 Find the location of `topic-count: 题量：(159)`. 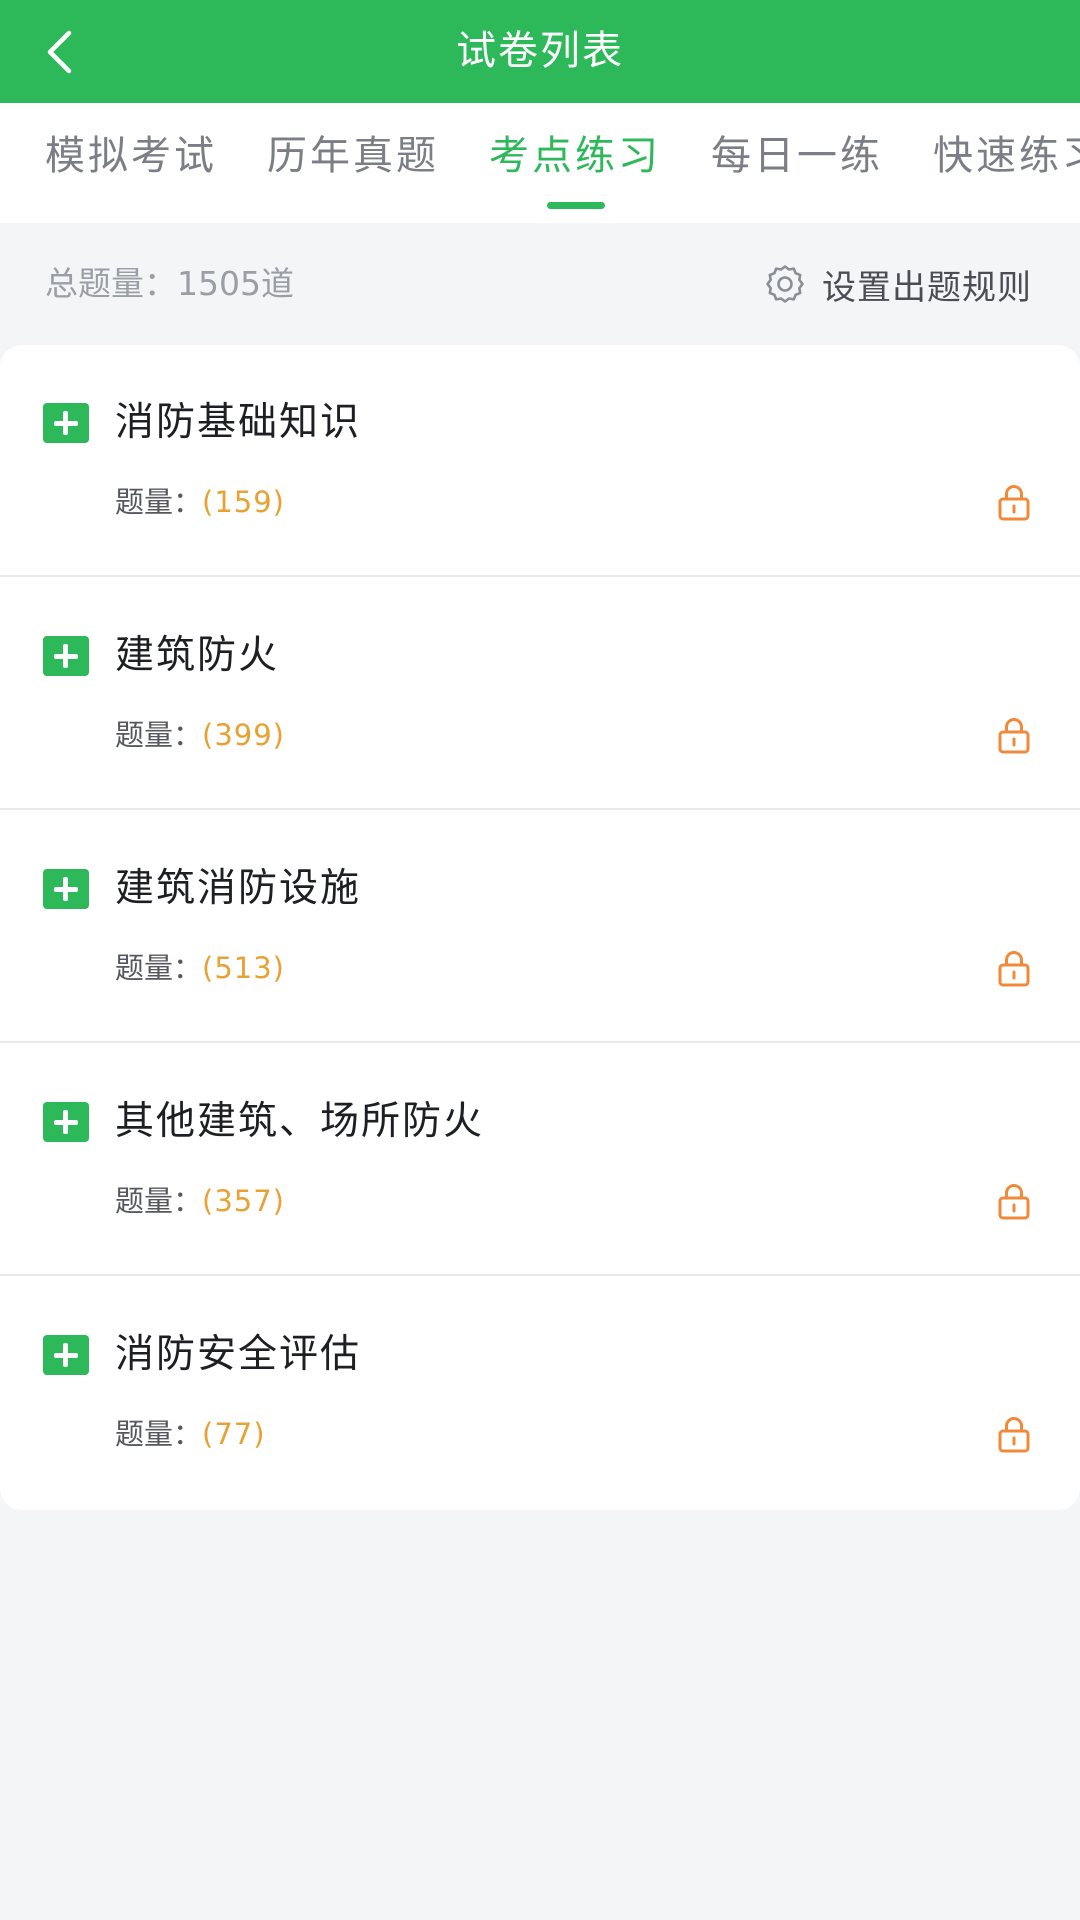

topic-count: 题量：(159) is located at coordinates (200, 500).